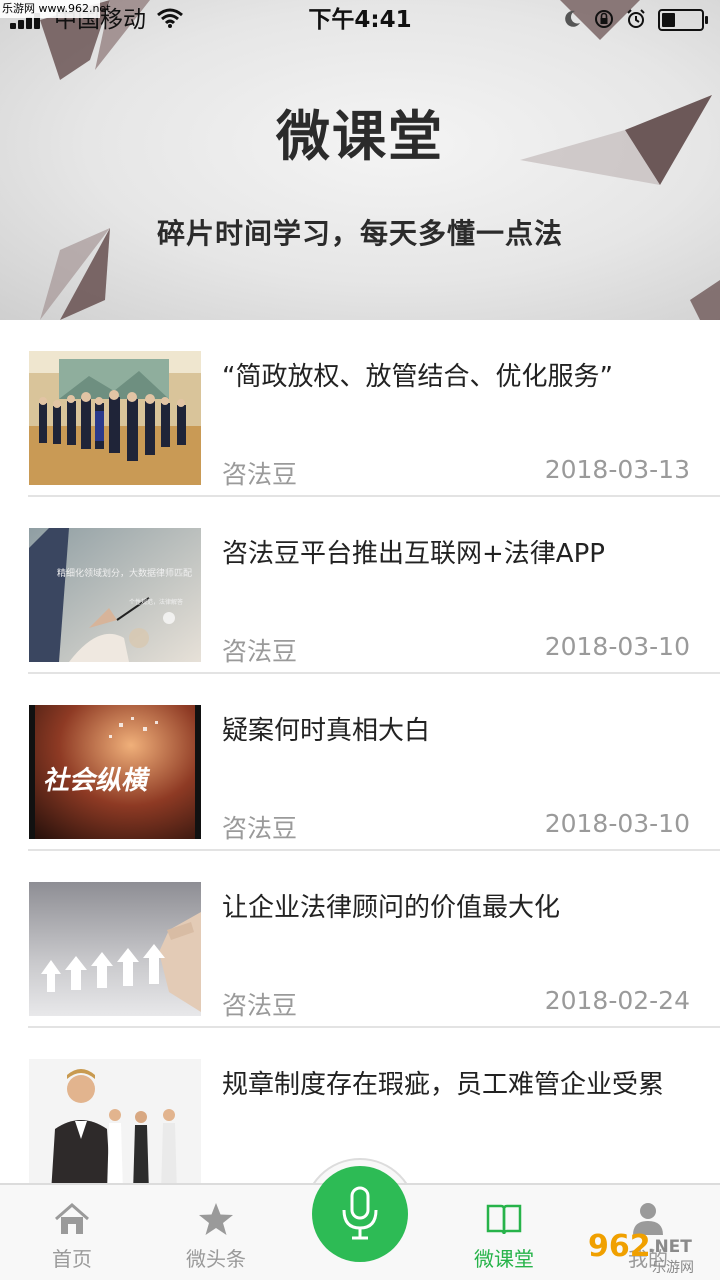 Image resolution: width=720 pixels, height=1280 pixels. I want to click on meeting-photo, so click(115, 418).